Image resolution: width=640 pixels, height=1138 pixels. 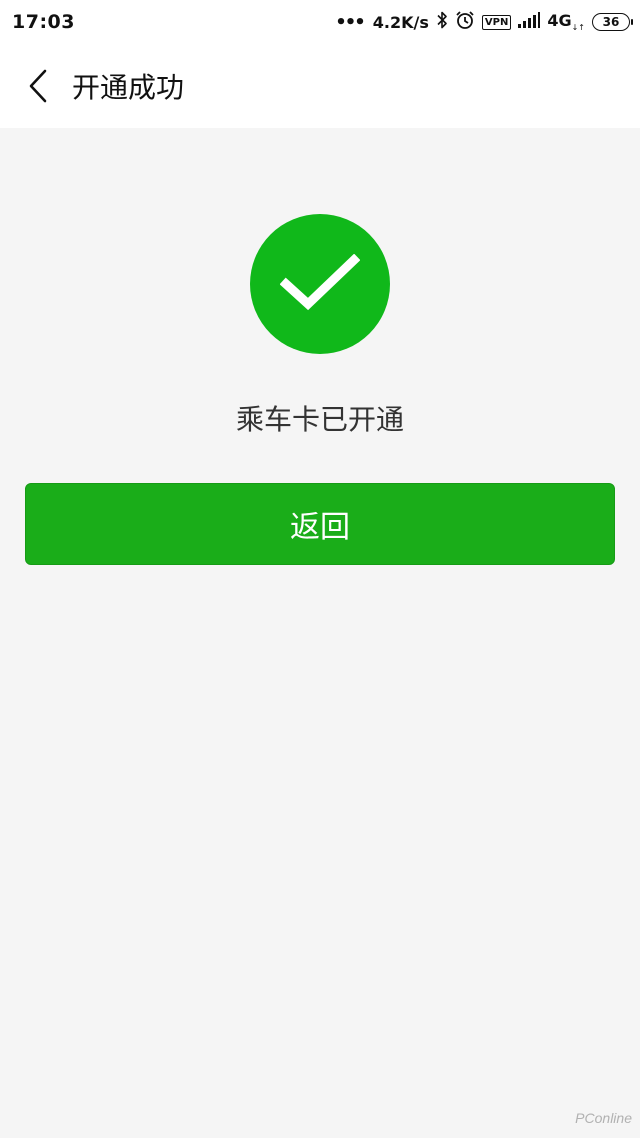 What do you see at coordinates (43, 22) in the screenshot?
I see `status-time: 17:03` at bounding box center [43, 22].